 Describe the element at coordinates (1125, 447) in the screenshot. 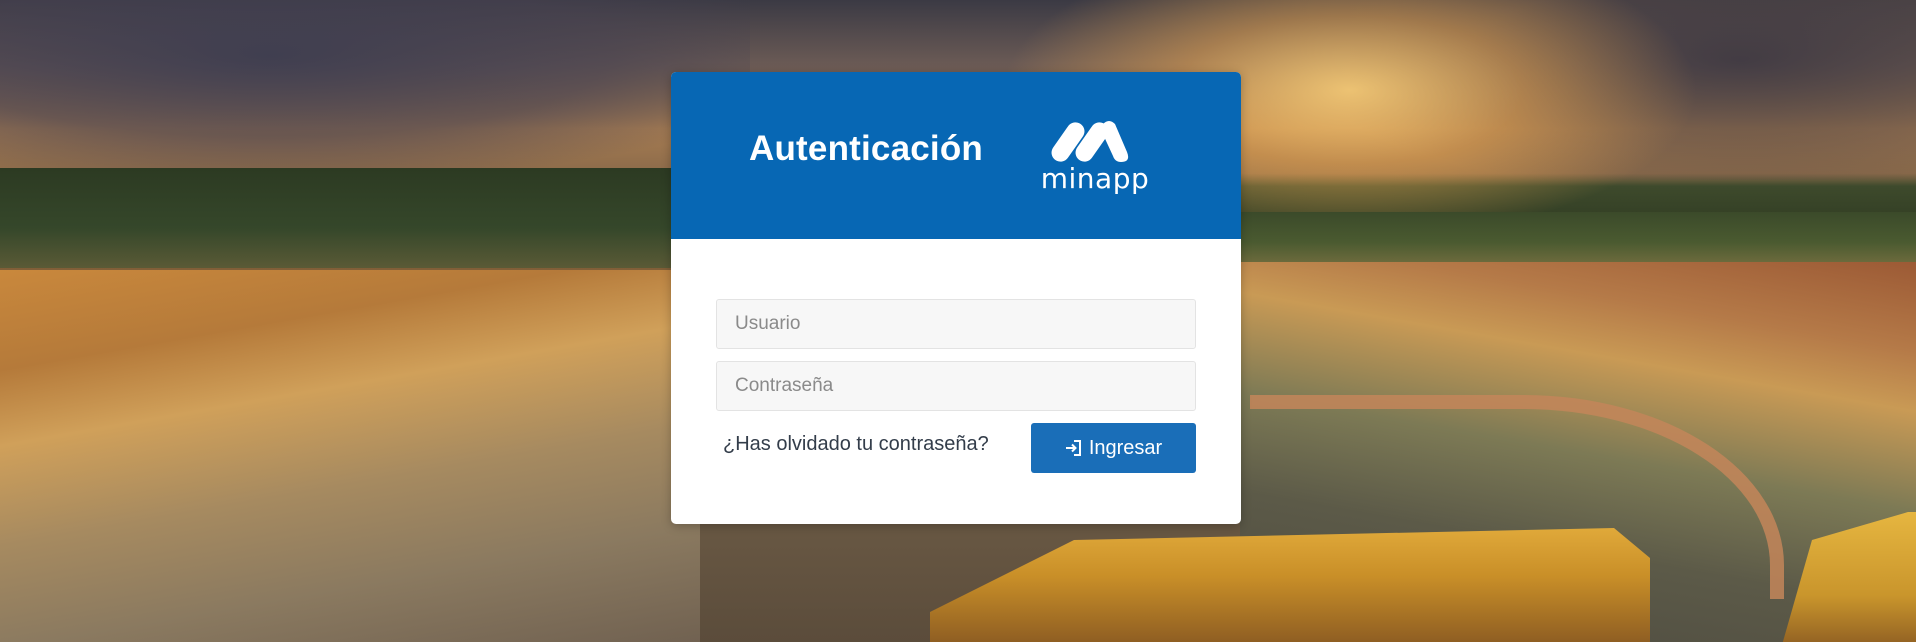

I see `login-submit-label: Ingresar` at that location.